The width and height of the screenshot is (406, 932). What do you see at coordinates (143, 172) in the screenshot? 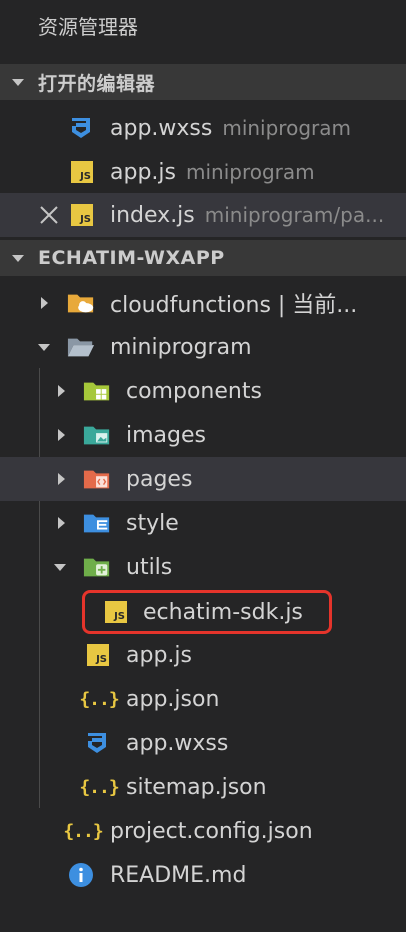
I see `file-name: app.js` at bounding box center [143, 172].